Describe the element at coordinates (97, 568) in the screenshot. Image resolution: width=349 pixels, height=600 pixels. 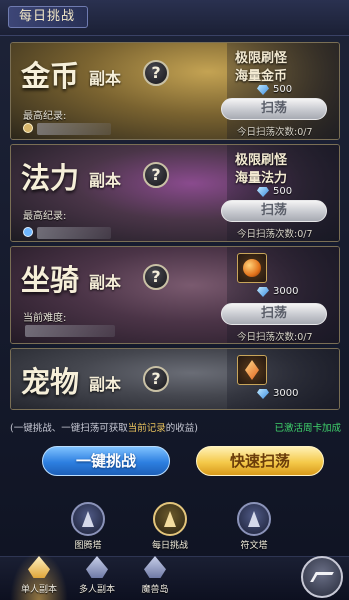
I see `team-dungeon-icon` at that location.